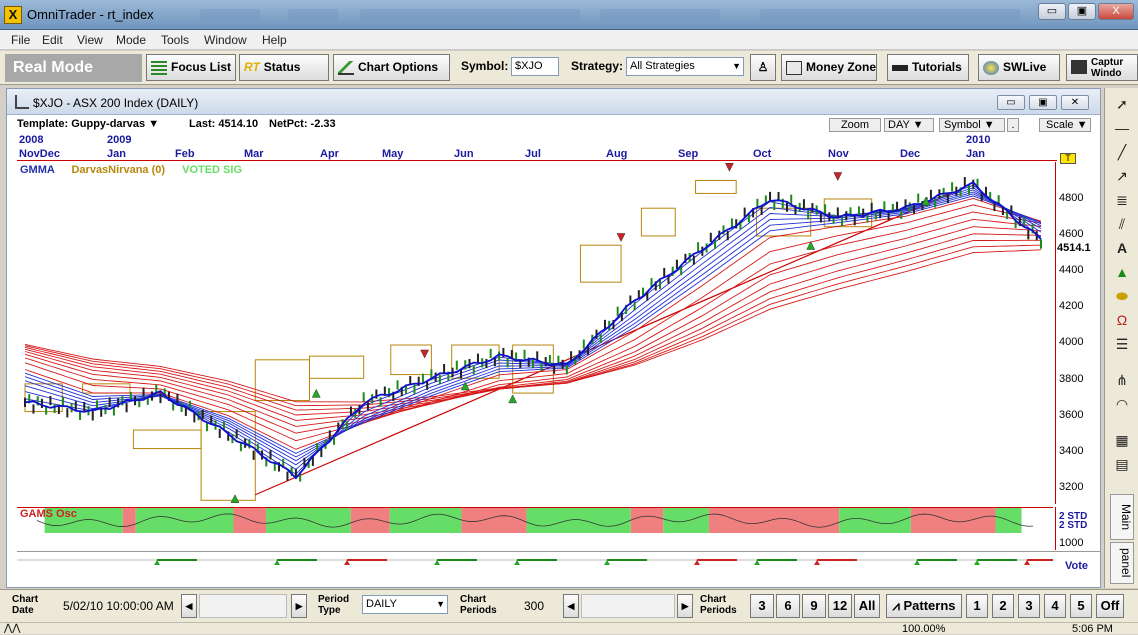 The image size is (1138, 635). Describe the element at coordinates (1122, 200) in the screenshot. I see `fibonacci-icon: ≣` at that location.